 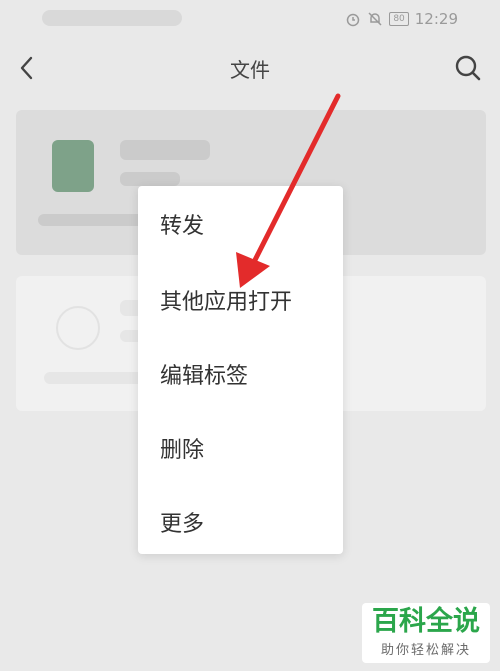 I want to click on watermark-logo: 百科全说 助你轻松解决, so click(x=426, y=633).